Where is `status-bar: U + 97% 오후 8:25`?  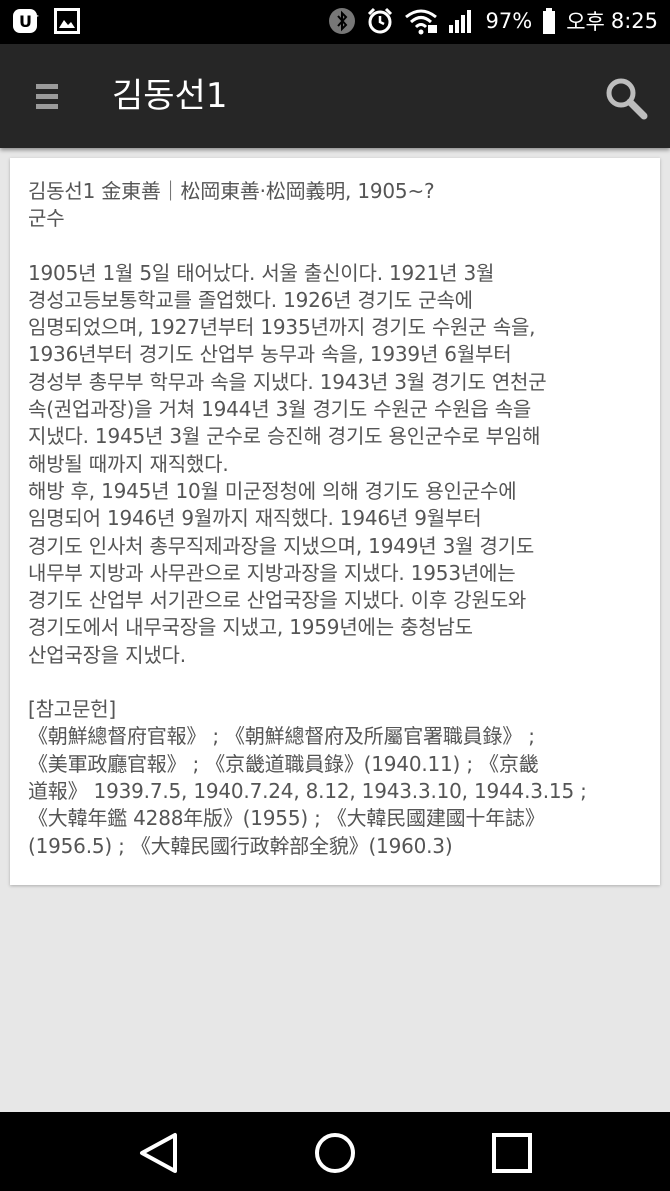 status-bar: U + 97% 오후 8:25 is located at coordinates (335, 22).